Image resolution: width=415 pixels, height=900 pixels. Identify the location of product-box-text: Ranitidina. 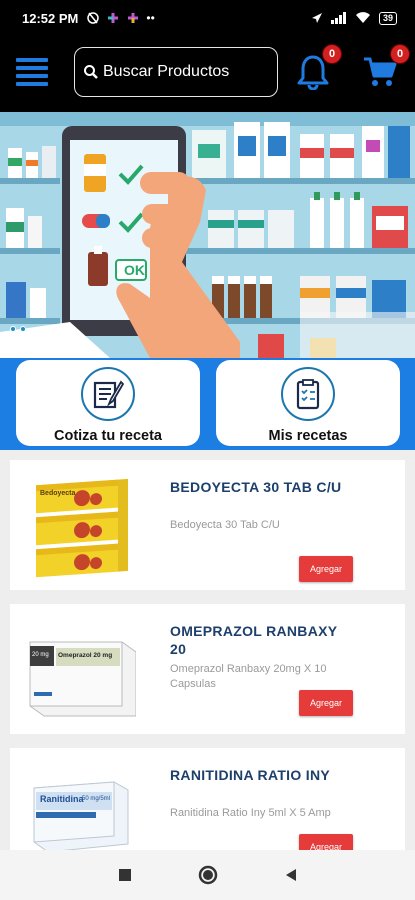
(62, 799).